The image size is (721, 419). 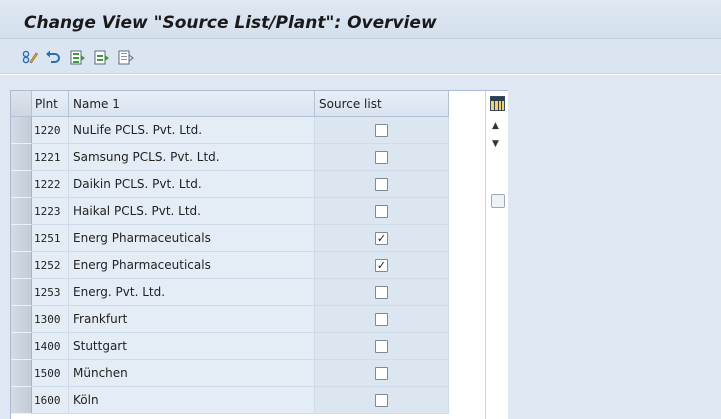 I want to click on cell-plant: 1253, so click(x=50, y=292).